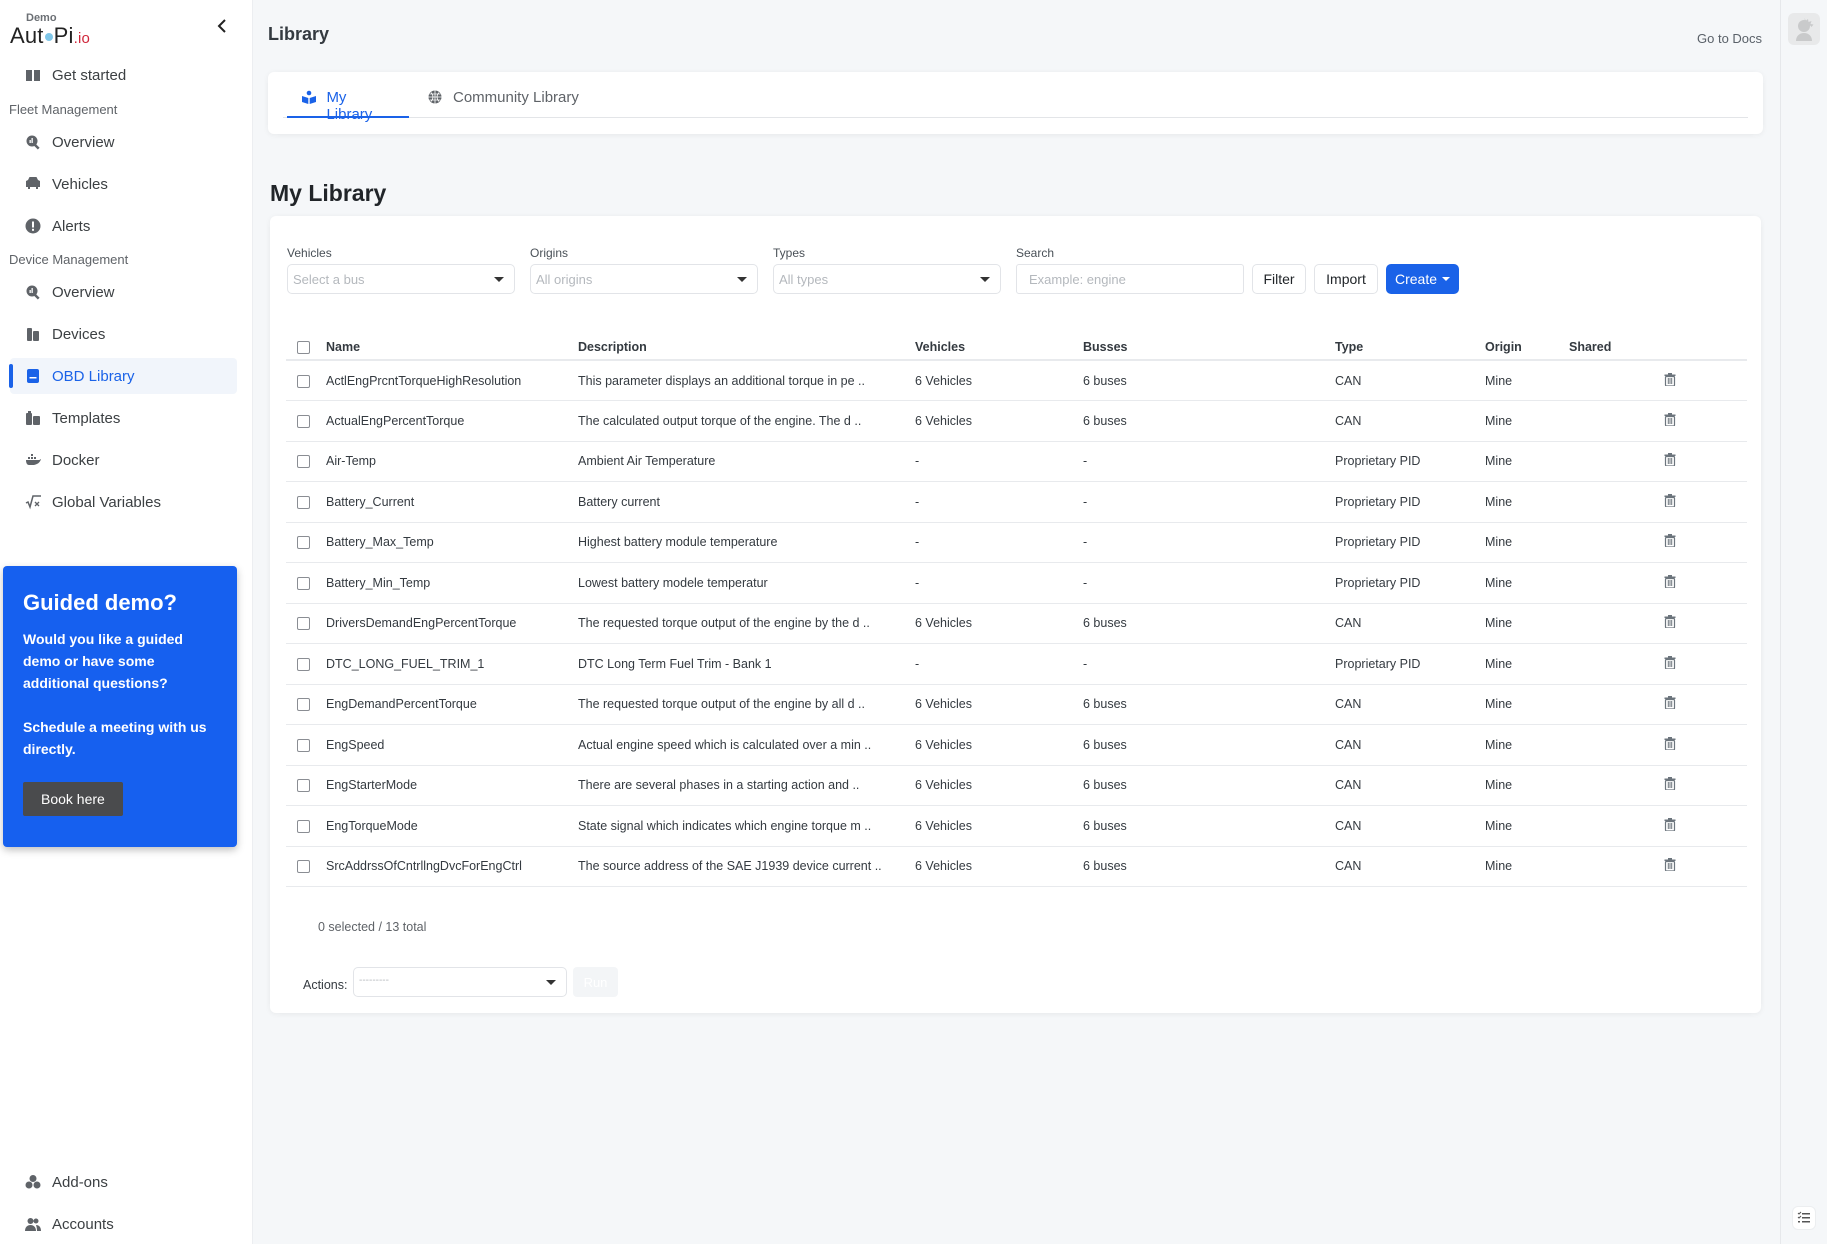  Describe the element at coordinates (123, 1182) in the screenshot. I see `sidebar-item-add-ons: Add-ons` at that location.